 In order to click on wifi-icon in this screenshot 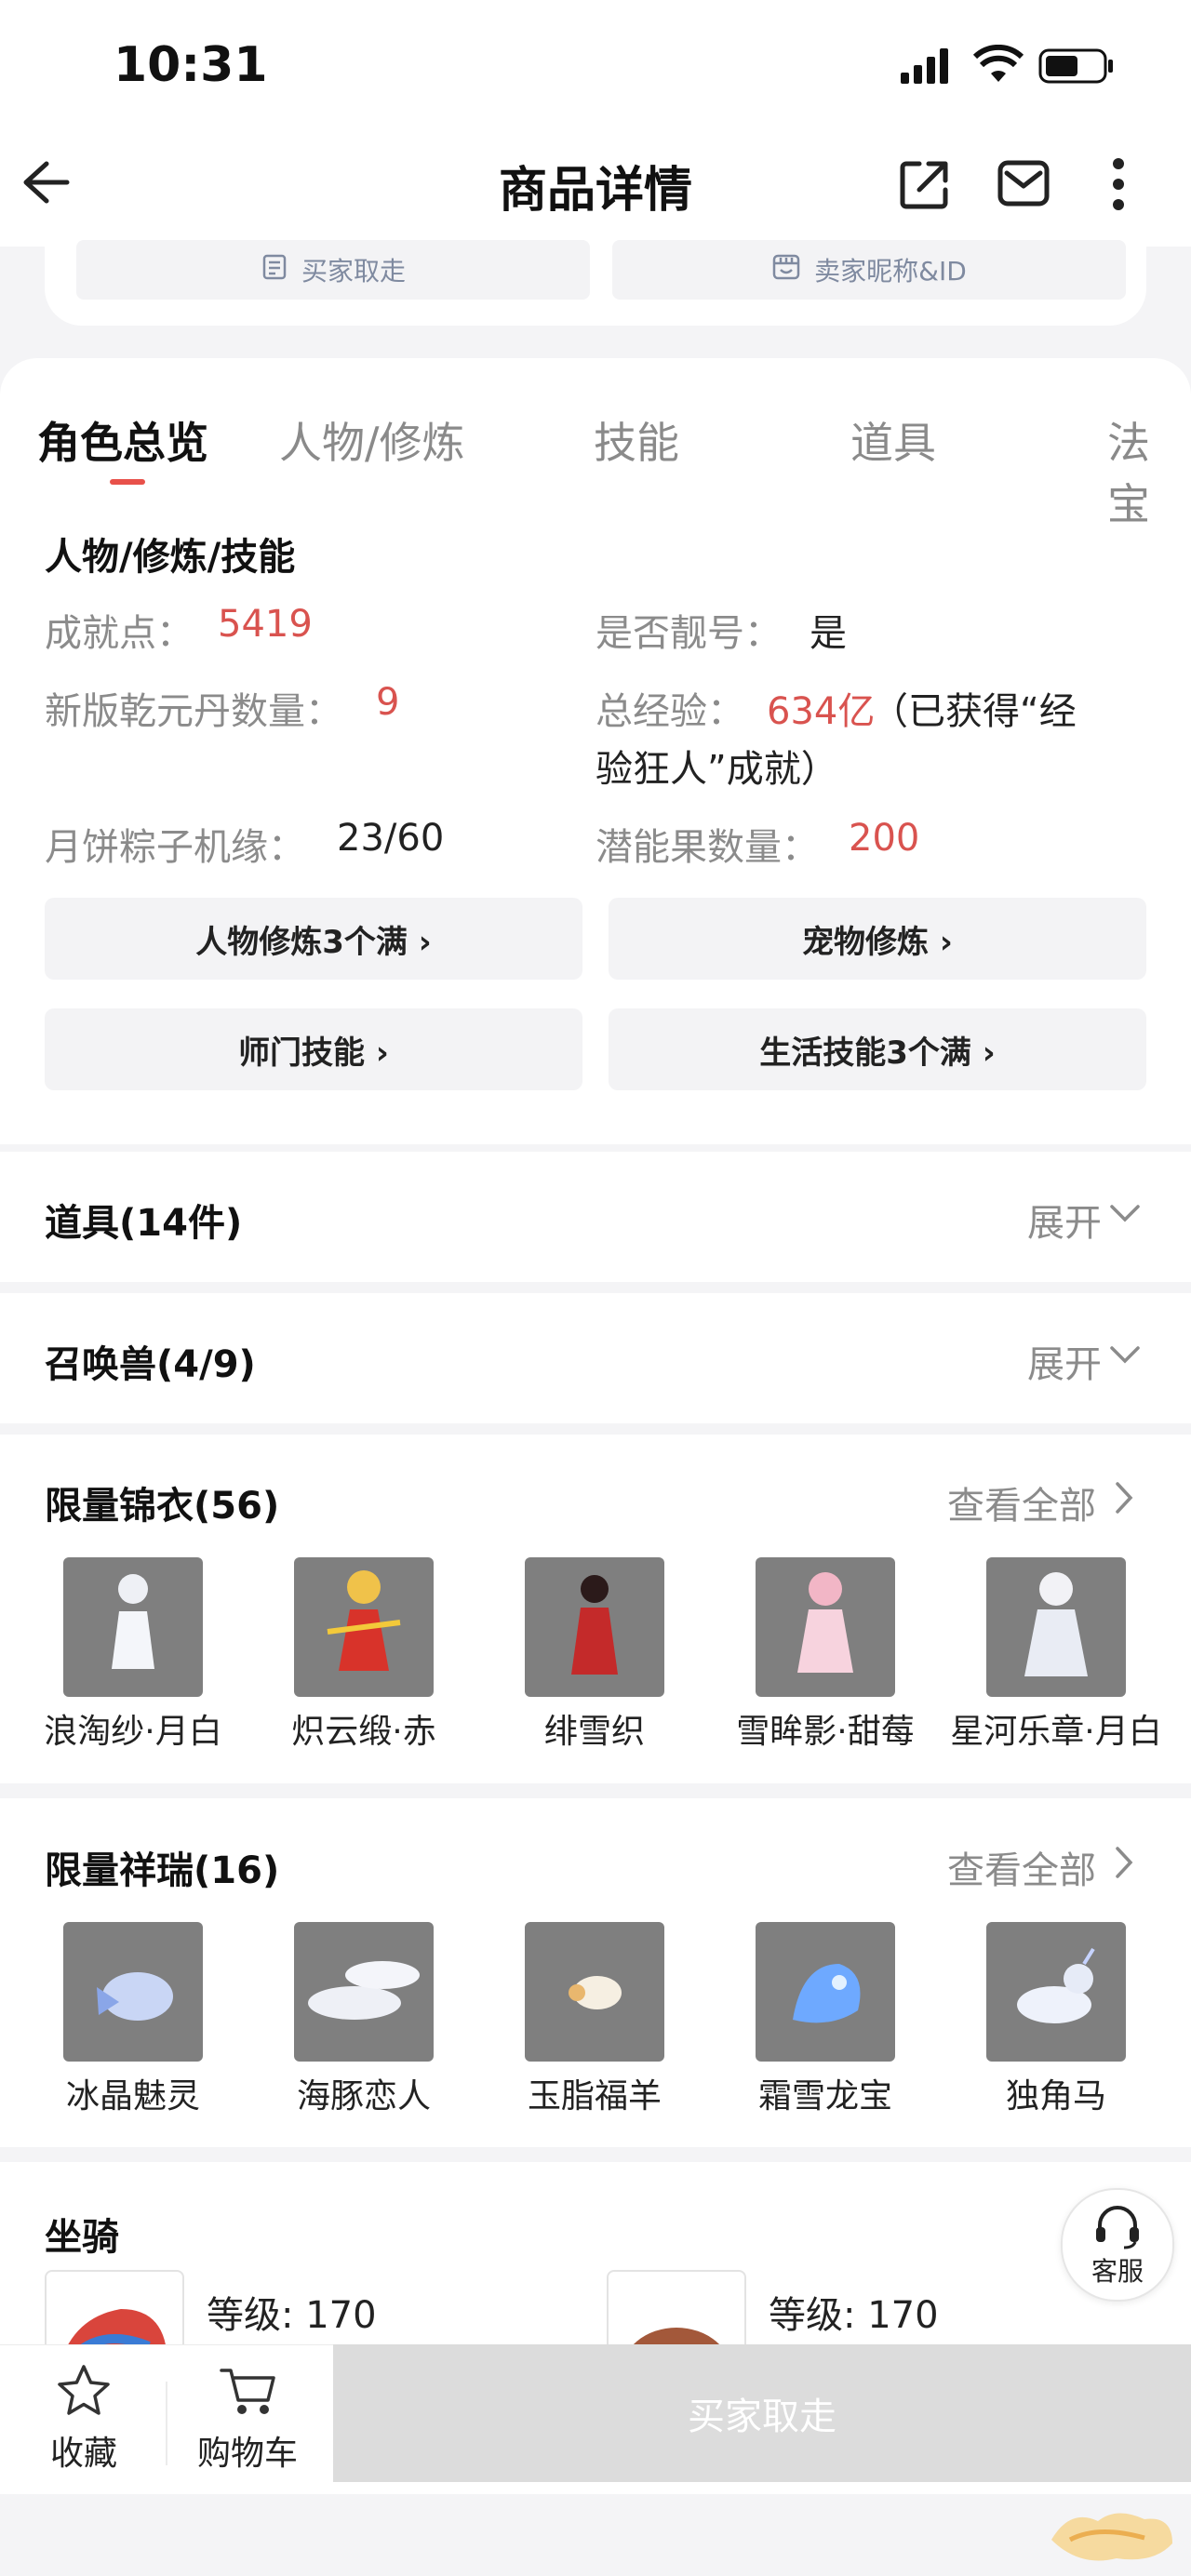, I will do `click(998, 65)`.